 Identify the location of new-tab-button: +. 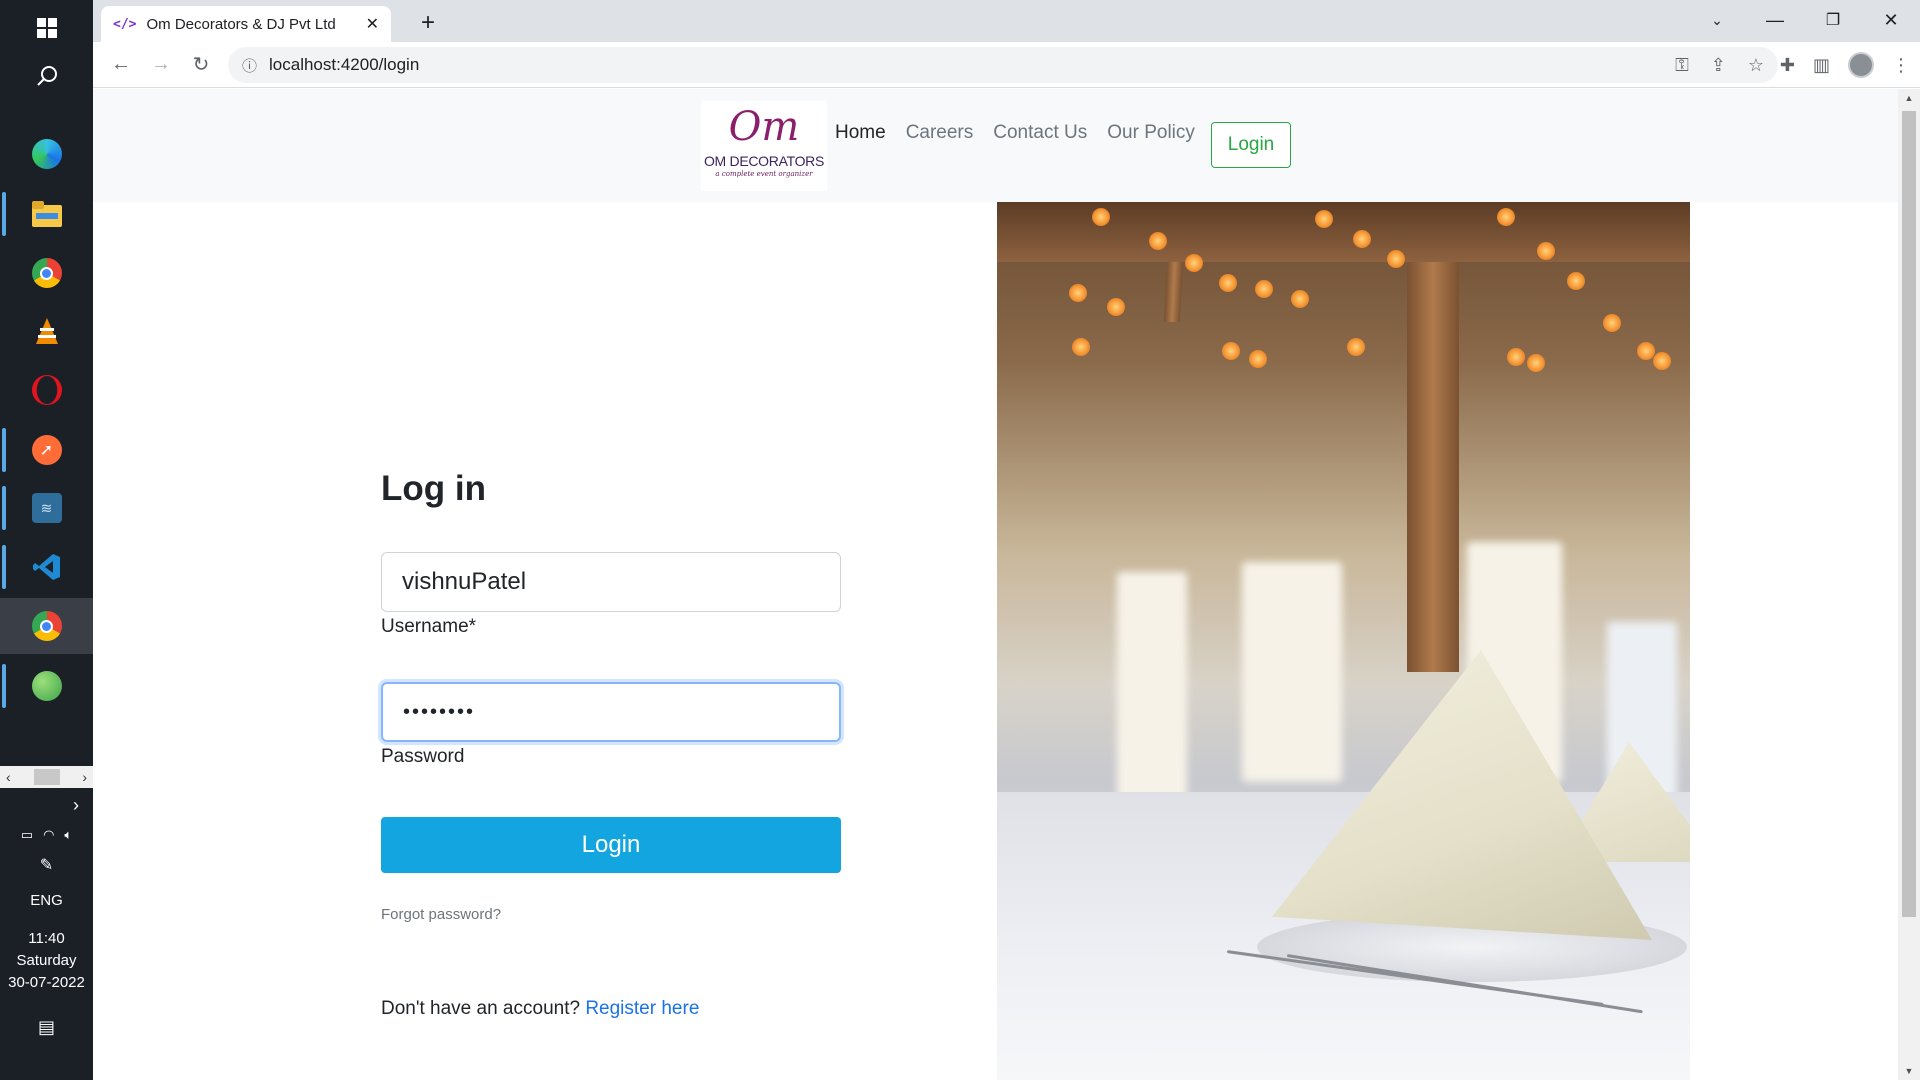
(428, 23).